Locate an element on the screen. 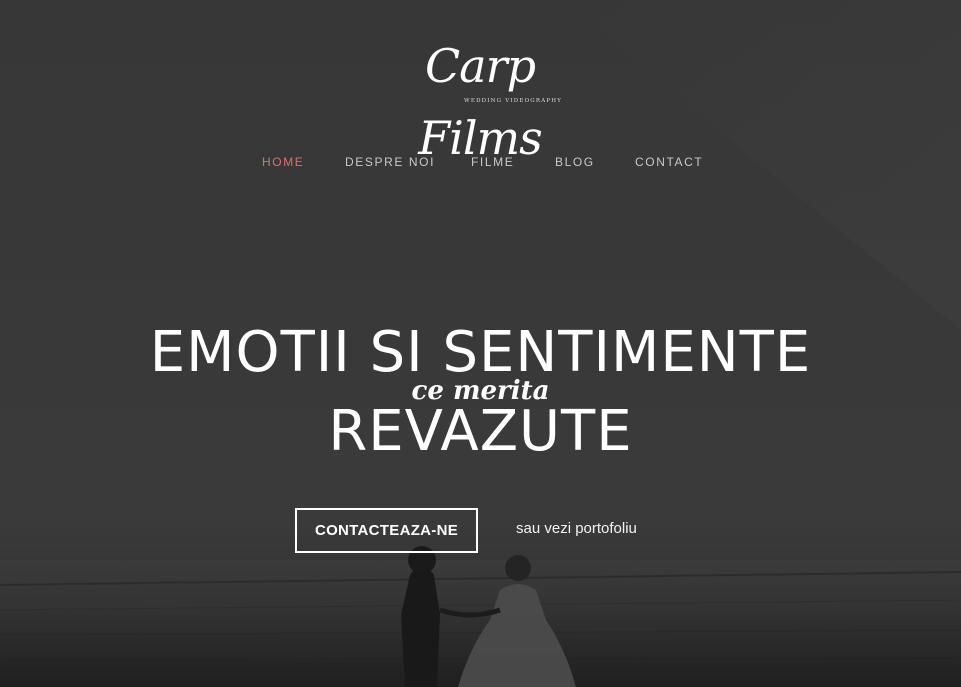  logo: Carp Films WEDDING VIDEOGRAPHY is located at coordinates (480, 97).